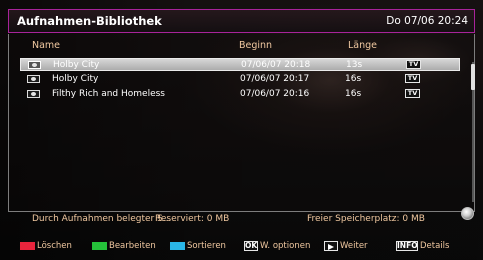 The height and width of the screenshot is (260, 483). I want to click on scrollbar-thumb, so click(473, 77).